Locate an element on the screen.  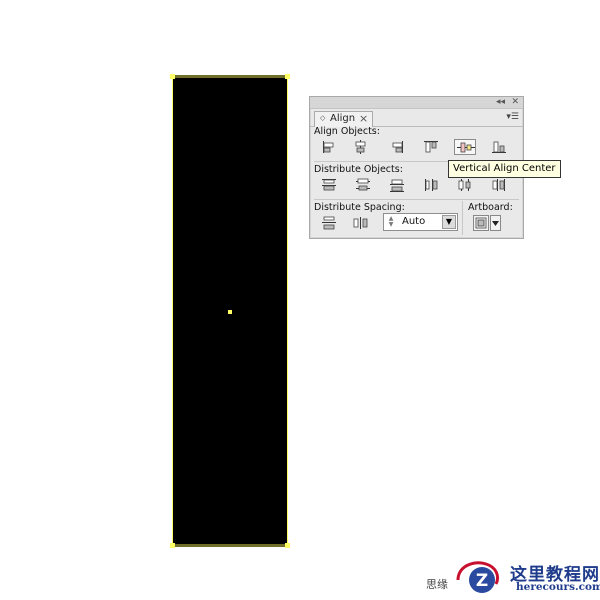
svg-text: Z is located at coordinates (482, 581).